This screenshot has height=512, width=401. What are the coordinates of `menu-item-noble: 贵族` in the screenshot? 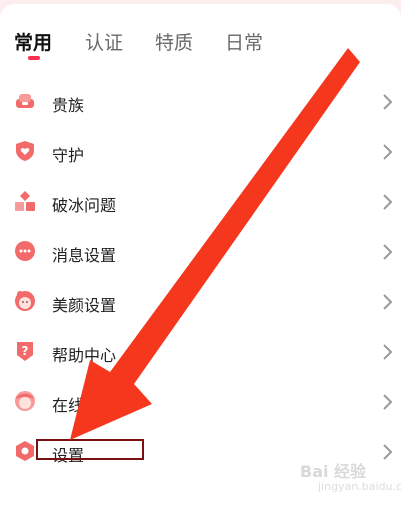 It's located at (200, 102).